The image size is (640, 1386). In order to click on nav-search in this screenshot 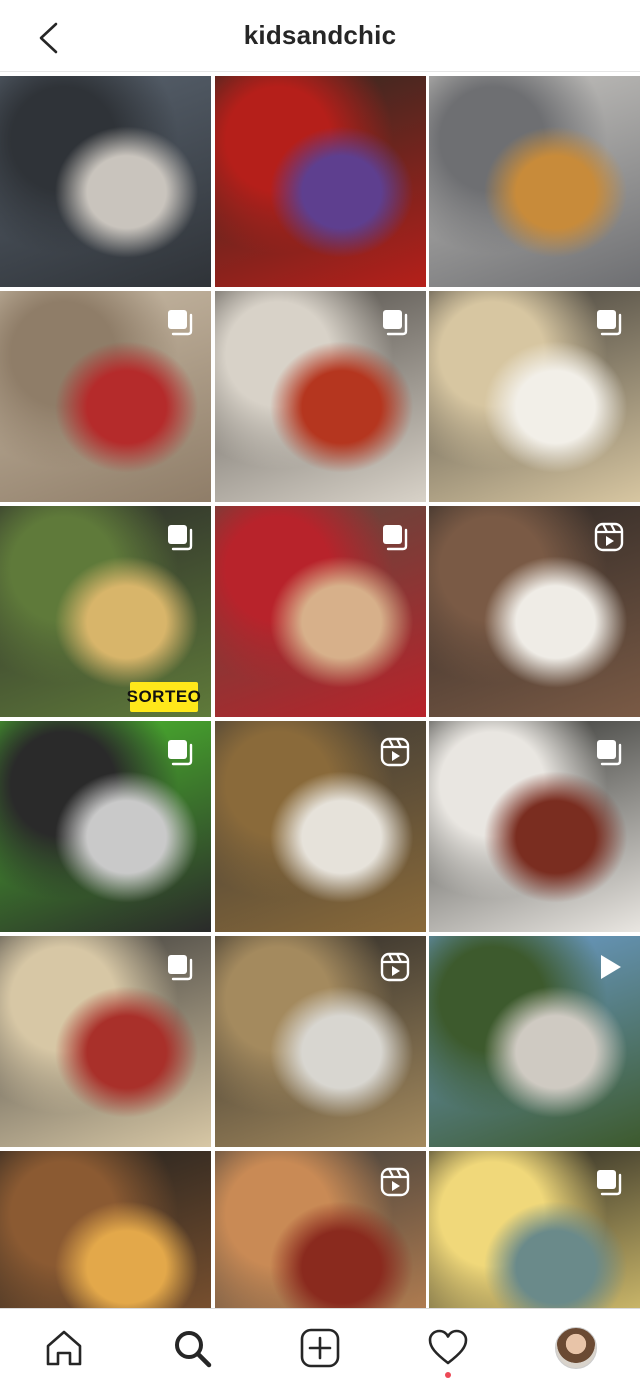, I will do `click(192, 1348)`.